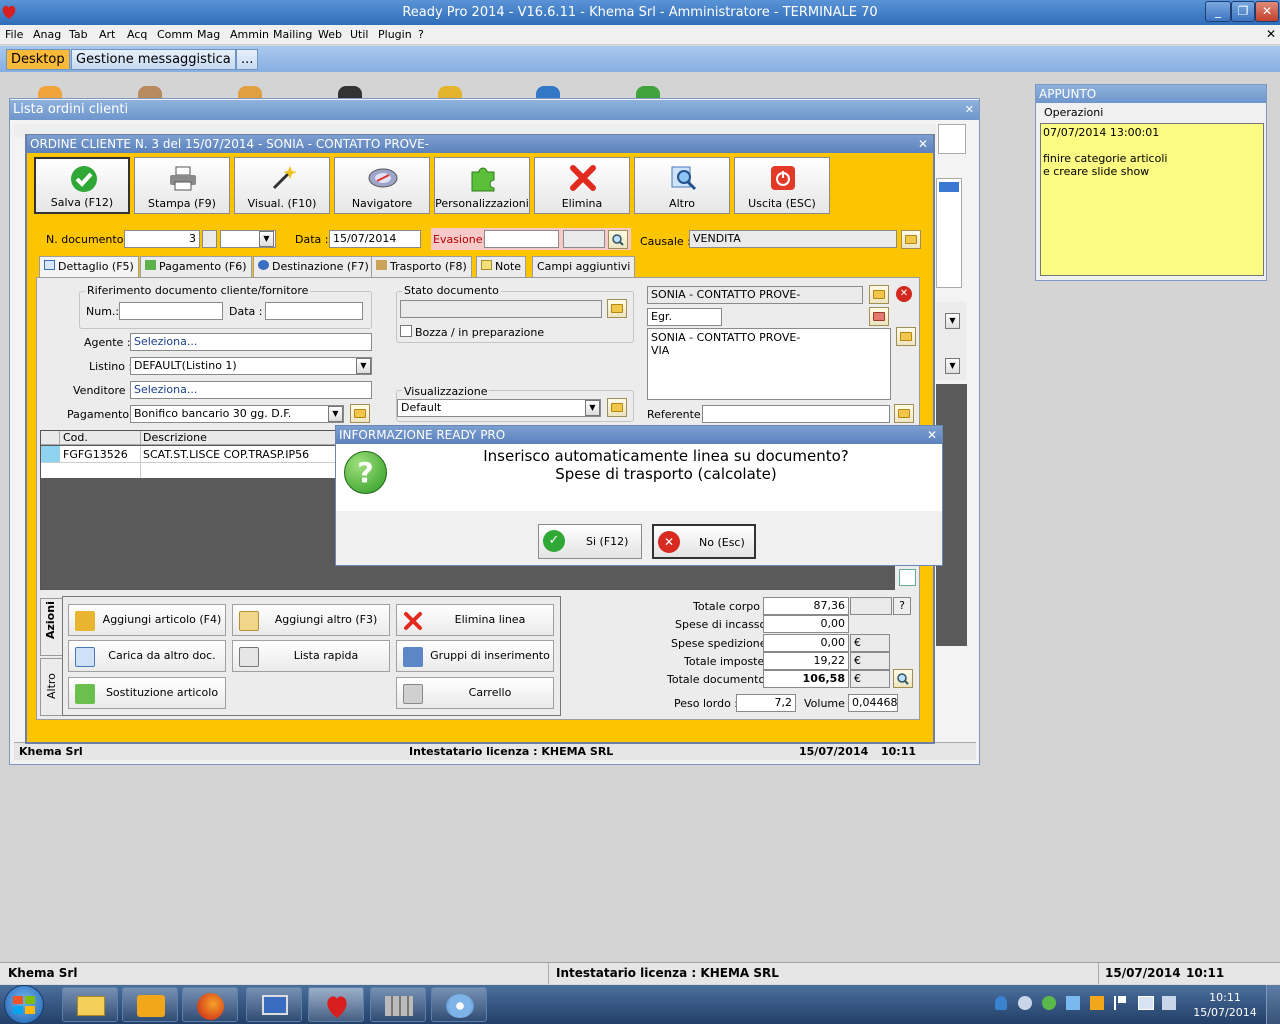  Describe the element at coordinates (363, 366) in the screenshot. I see `listino-dropdown: ▼` at that location.